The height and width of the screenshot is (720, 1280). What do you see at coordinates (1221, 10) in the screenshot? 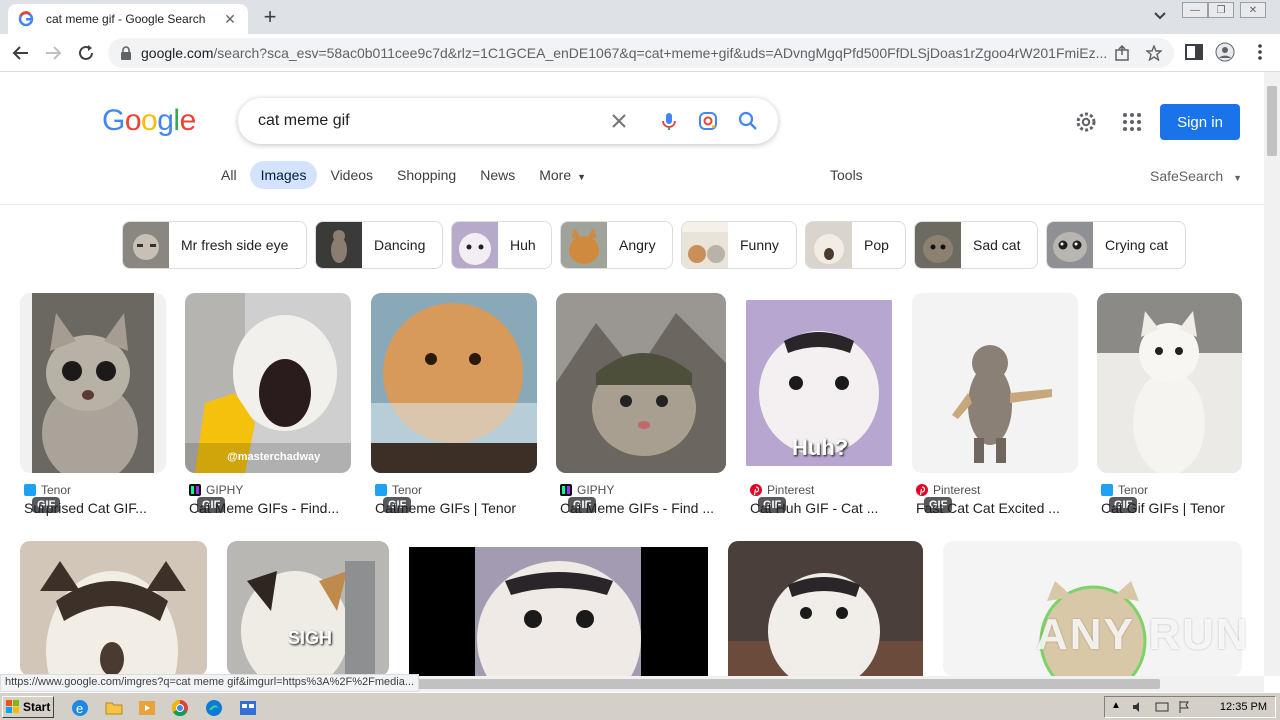
I see `restore-icon: ❐` at bounding box center [1221, 10].